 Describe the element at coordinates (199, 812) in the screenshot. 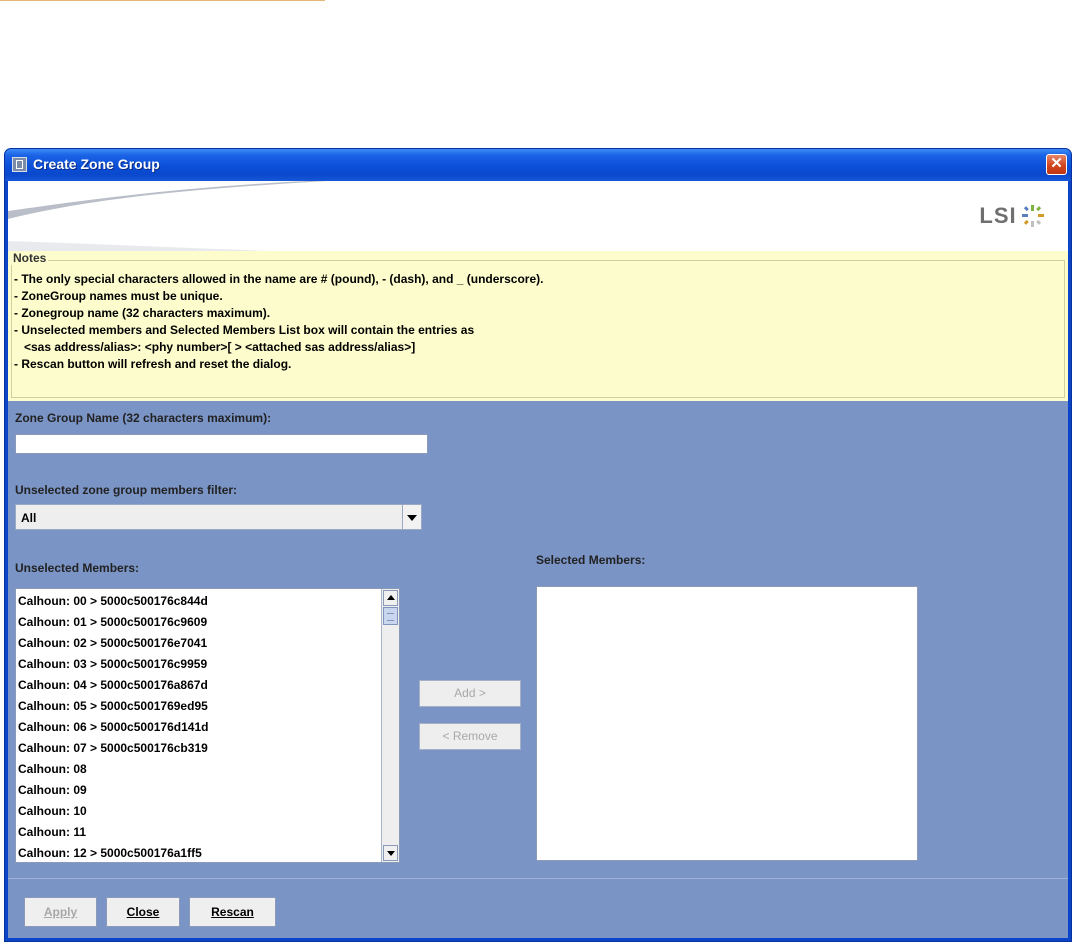

I see `list-item: Calhoun: 10` at that location.